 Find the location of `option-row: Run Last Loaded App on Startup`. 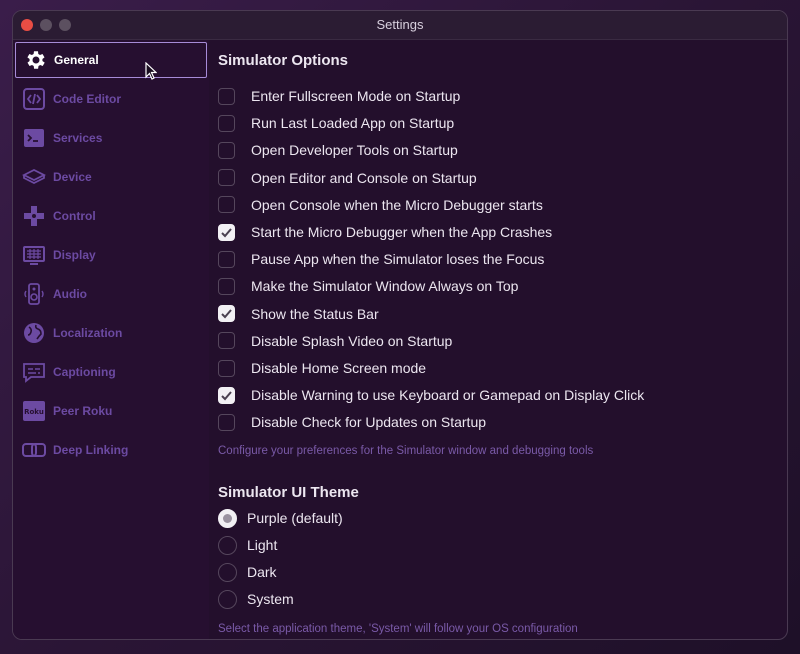

option-row: Run Last Loaded App on Startup is located at coordinates (336, 123).